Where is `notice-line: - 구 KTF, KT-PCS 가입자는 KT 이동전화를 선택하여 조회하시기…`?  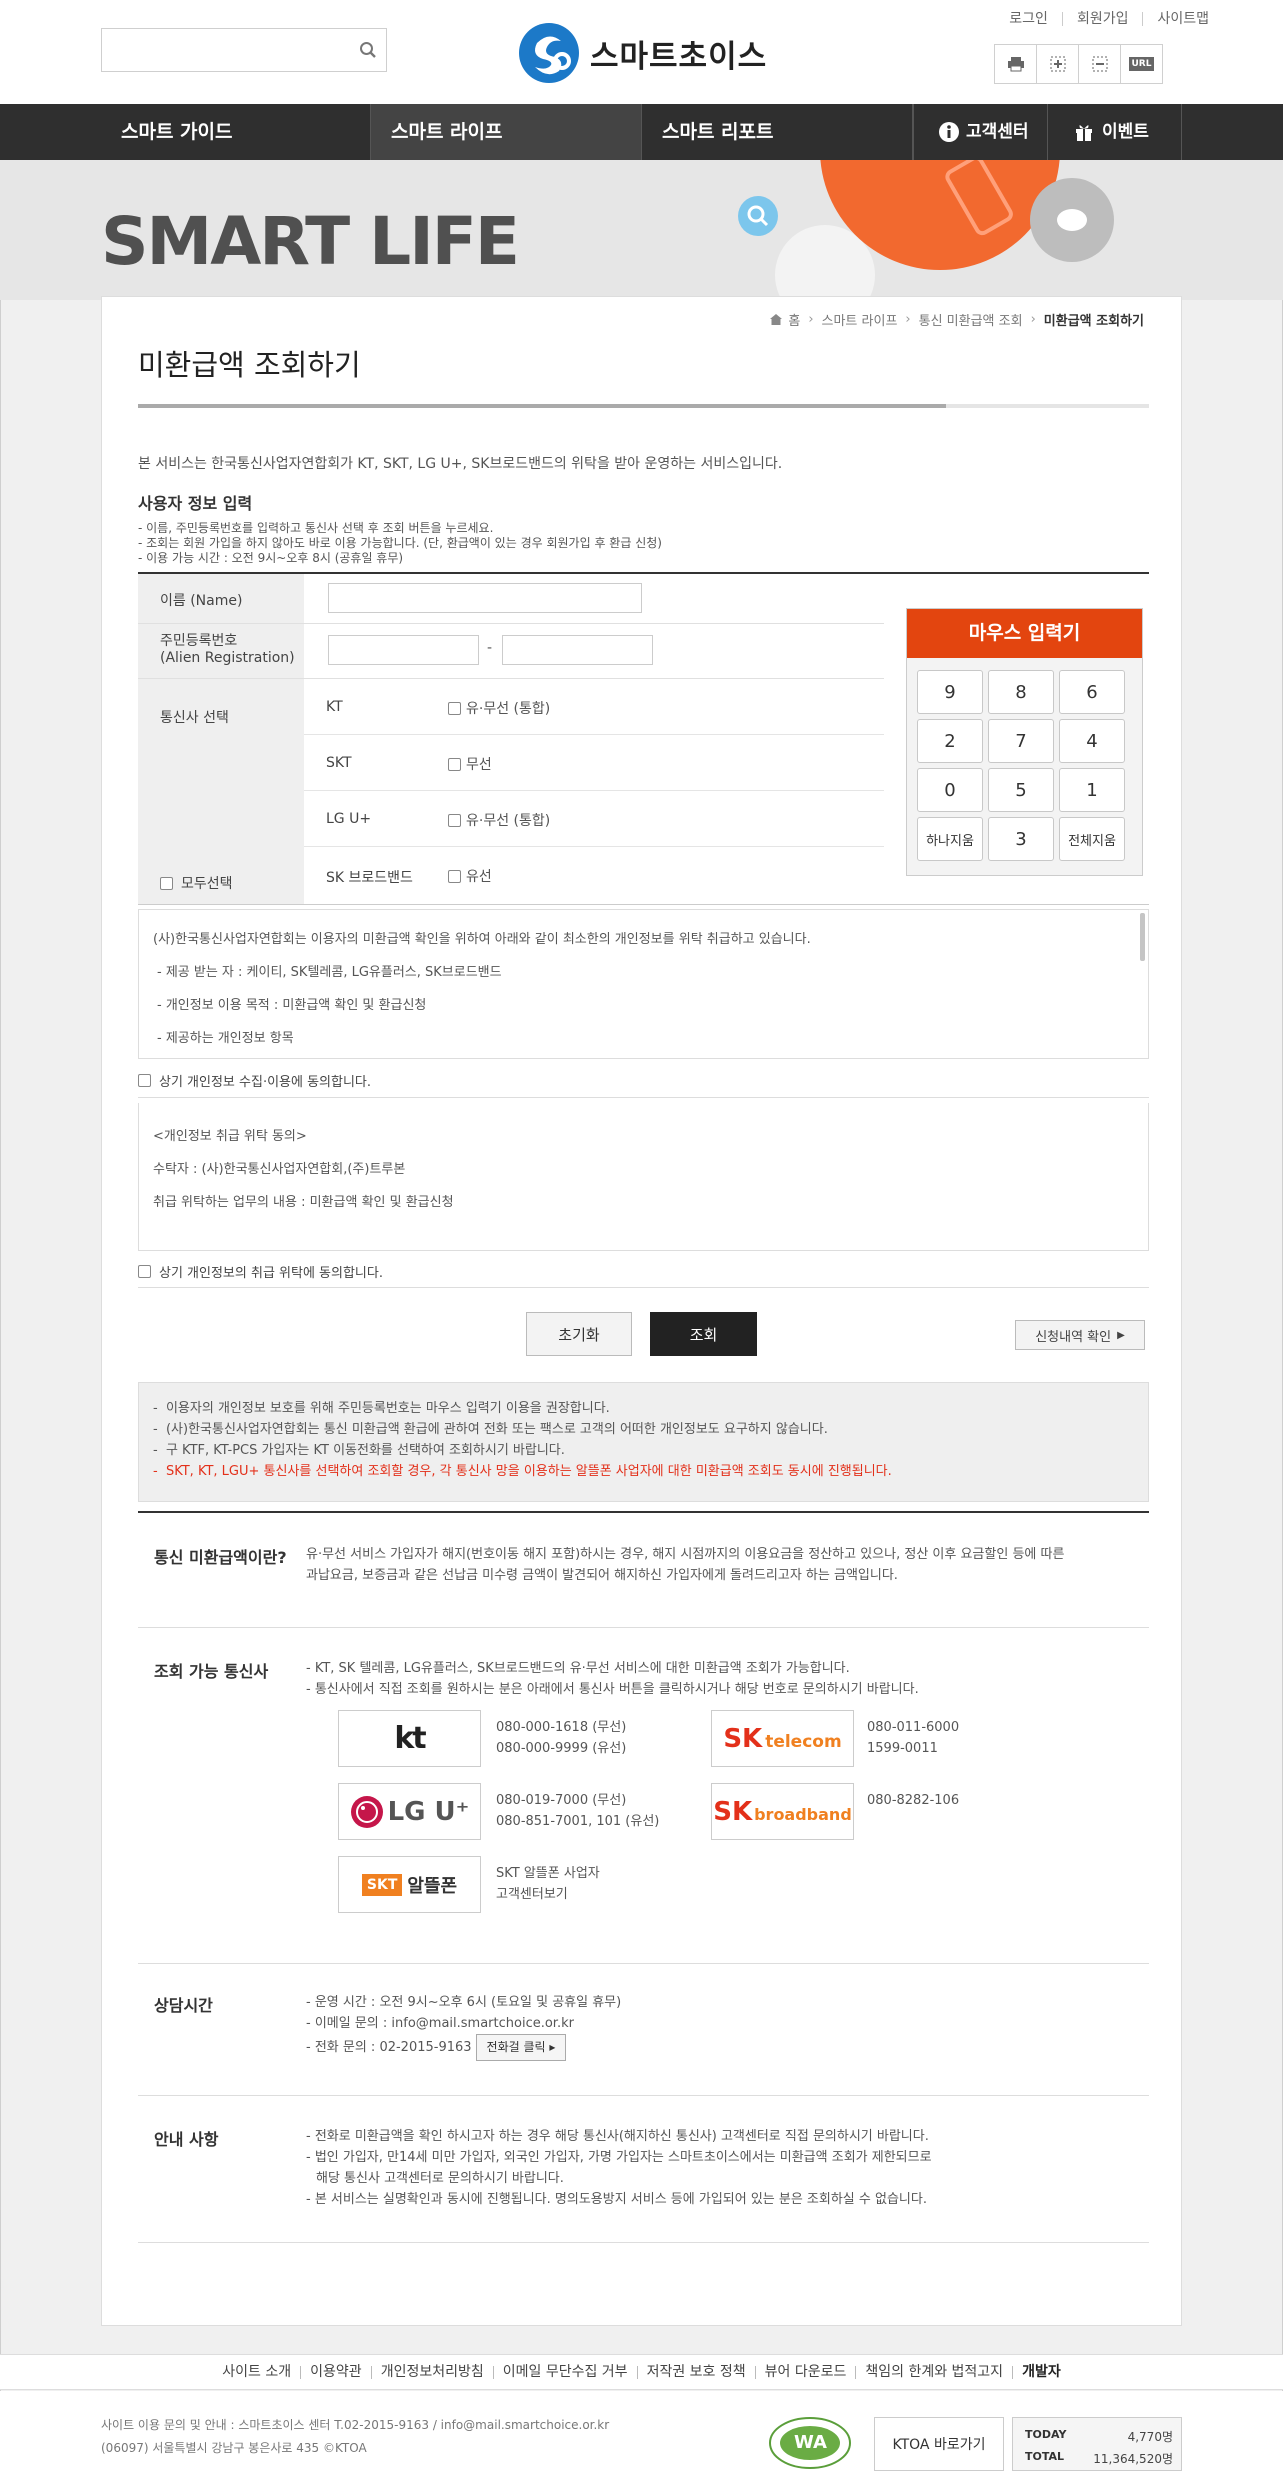 notice-line: - 구 KTF, KT-PCS 가입자는 KT 이동전화를 선택하여 조회하시기… is located at coordinates (359, 1450).